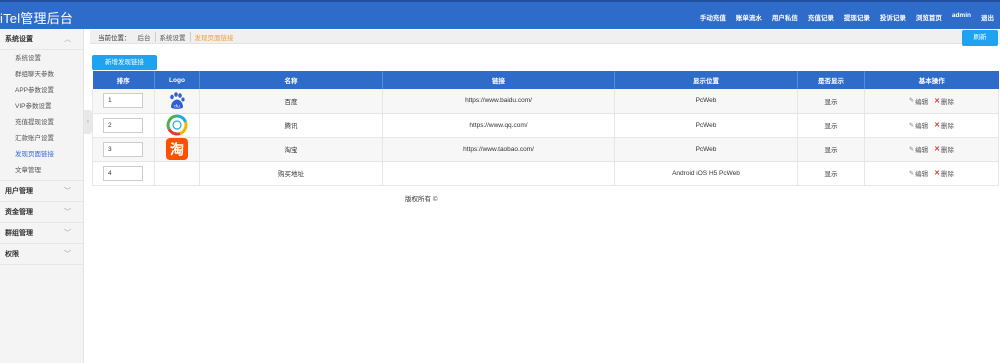  I want to click on svg-text: 淘, so click(177, 150).